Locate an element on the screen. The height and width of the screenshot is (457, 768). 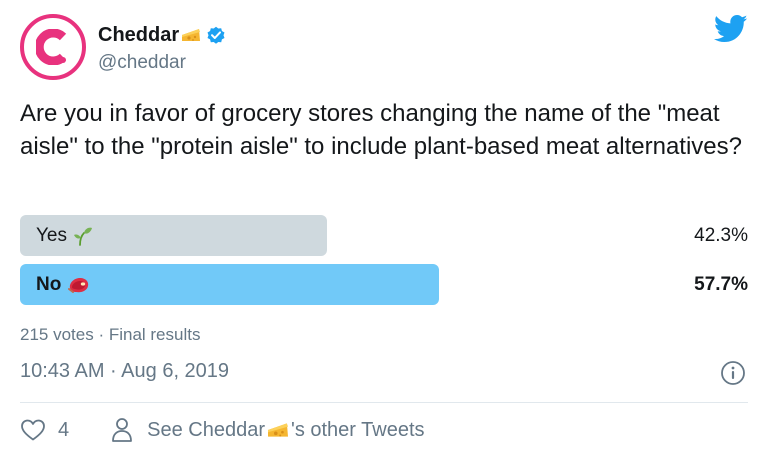
like-count: 4 is located at coordinates (64, 429).